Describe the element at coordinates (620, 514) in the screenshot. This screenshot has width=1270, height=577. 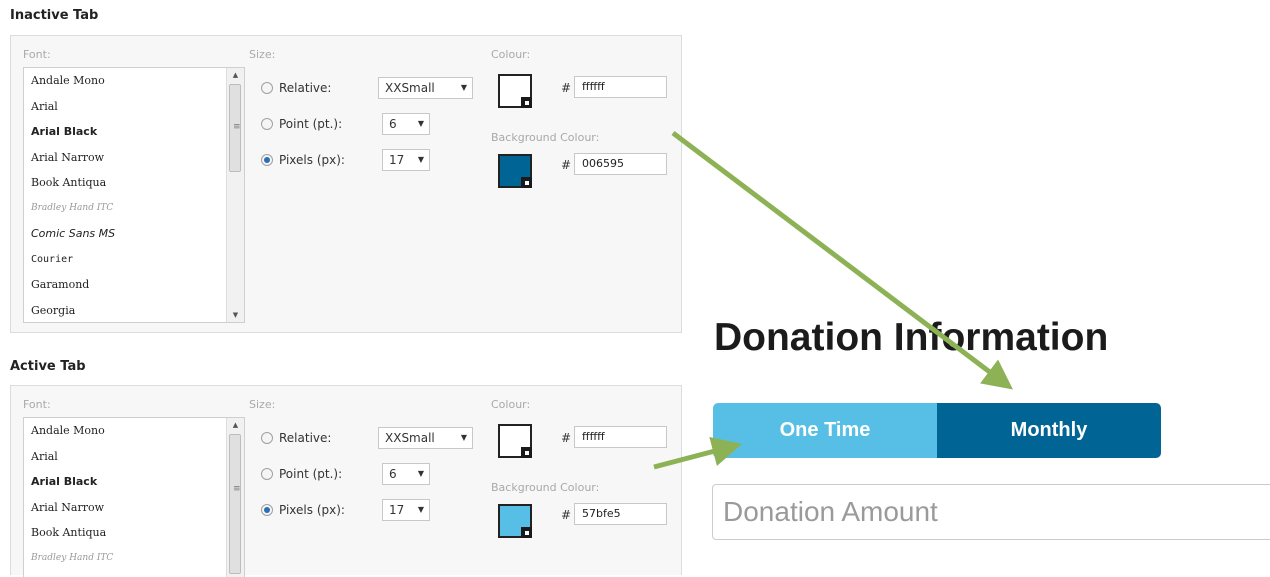
I see `background-hex-input: 57bfe5` at that location.